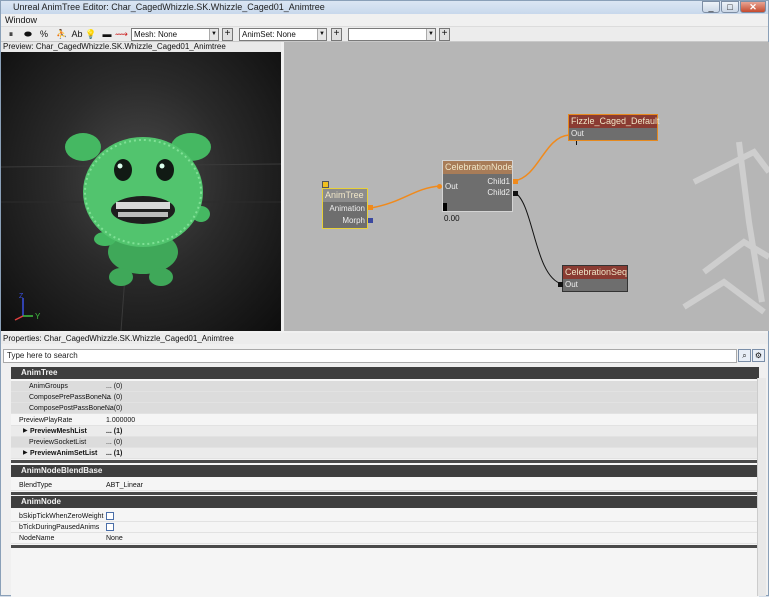 The height and width of the screenshot is (597, 769). Describe the element at coordinates (385, 373) in the screenshot. I see `category-animtree: AnimTree` at that location.